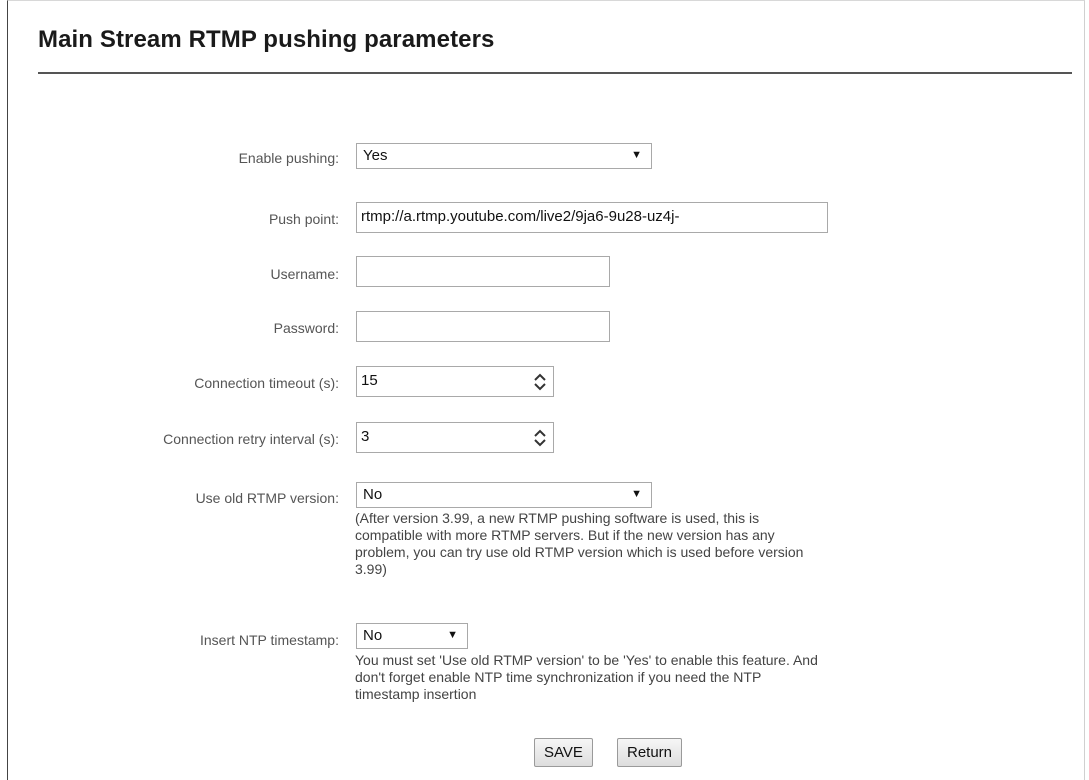  Describe the element at coordinates (266, 39) in the screenshot. I see `page-title: Main Stream RTMP pushing parameters` at that location.